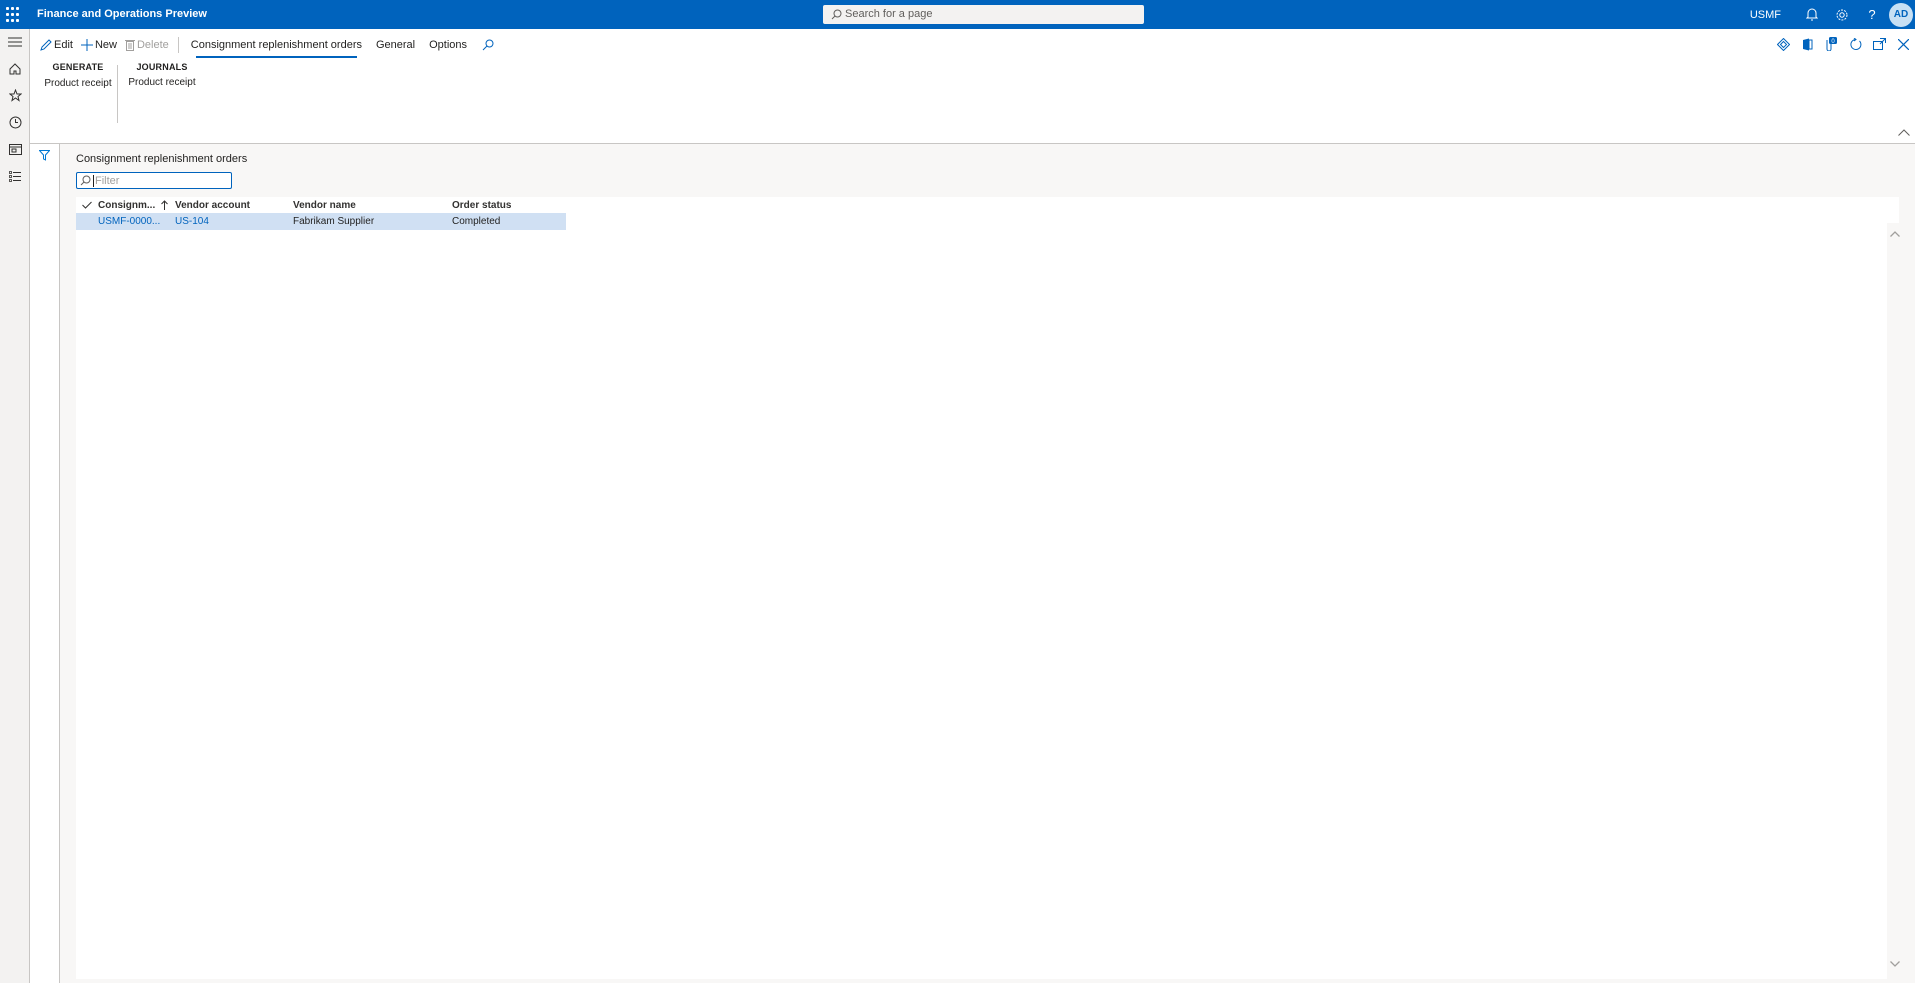  What do you see at coordinates (44, 157) in the screenshot?
I see `filter-icon` at bounding box center [44, 157].